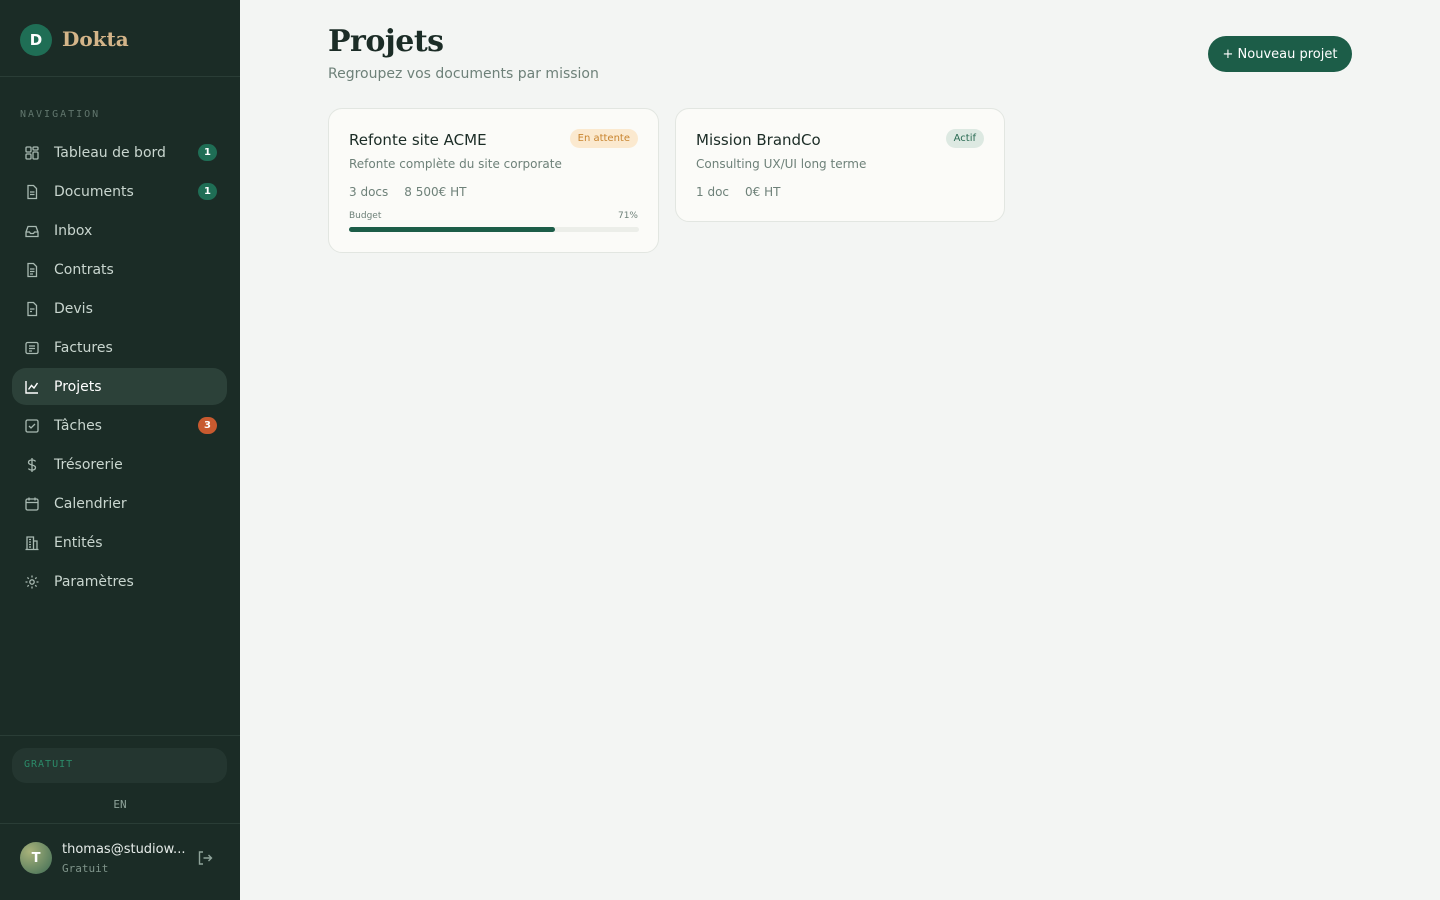  I want to click on sidebar-item-contrats: Contrats, so click(119, 269).